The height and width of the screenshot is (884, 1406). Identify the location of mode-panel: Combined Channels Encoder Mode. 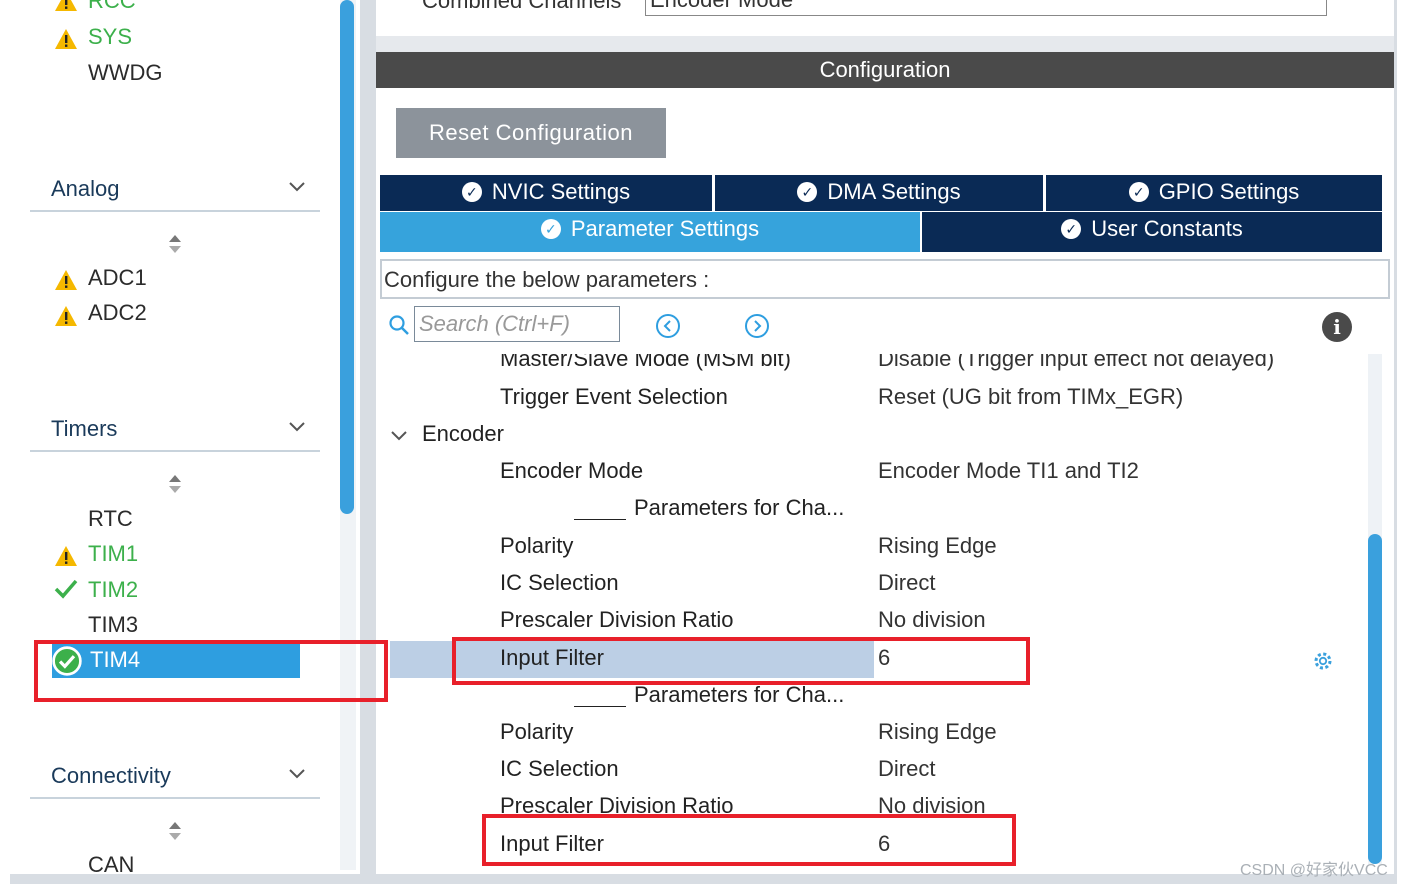
(885, 18).